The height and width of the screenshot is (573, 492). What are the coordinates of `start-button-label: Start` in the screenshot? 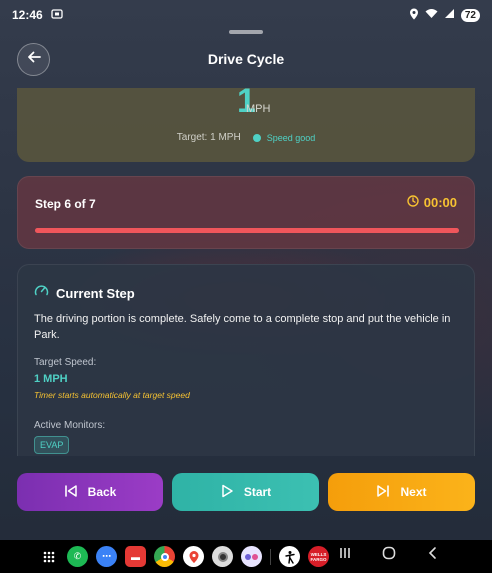 It's located at (257, 492).